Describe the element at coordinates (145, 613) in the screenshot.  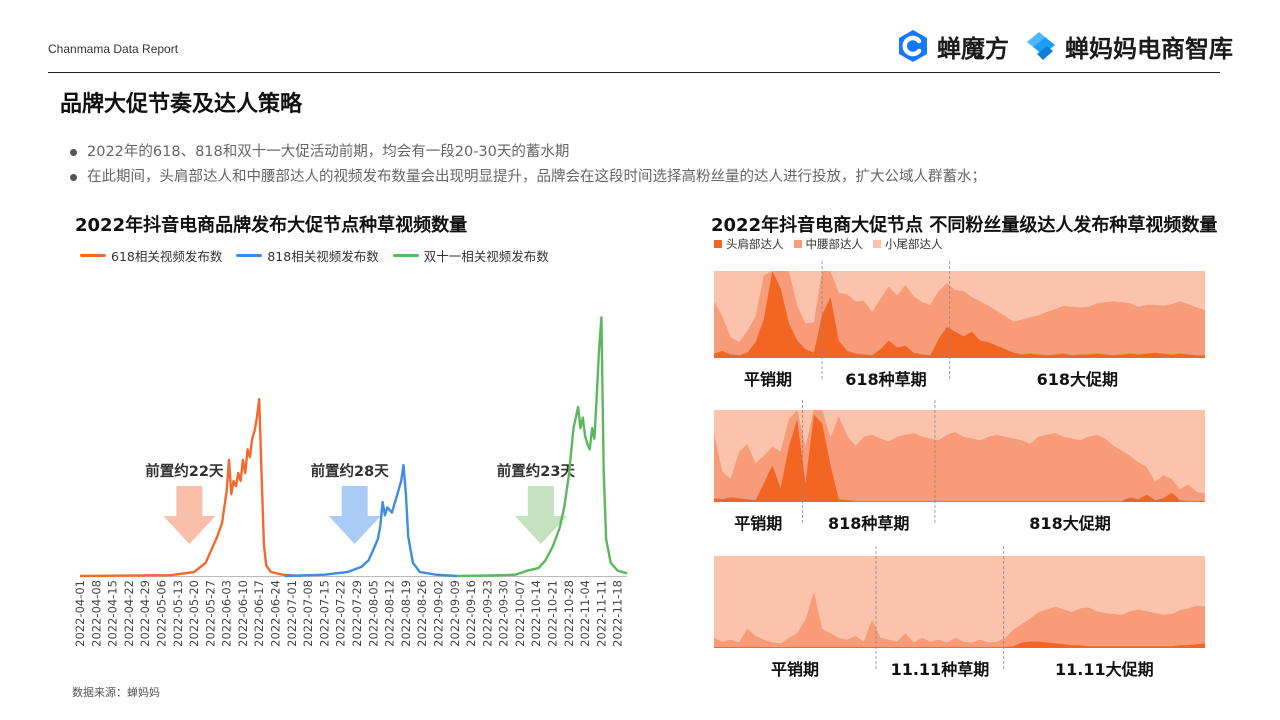
I see `x-tick-label: 2022-04-29` at that location.